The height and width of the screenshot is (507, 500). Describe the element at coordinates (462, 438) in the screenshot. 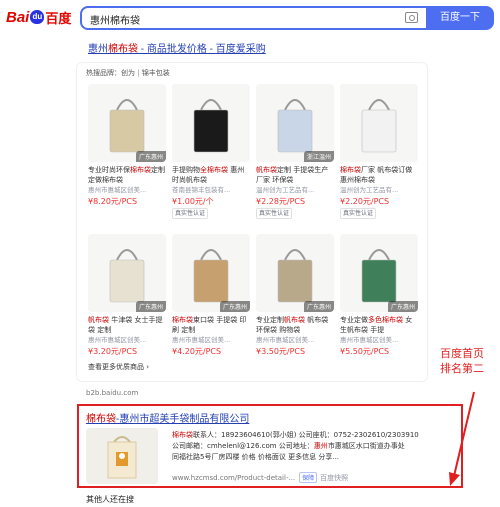

I see `annotation-arrow` at that location.